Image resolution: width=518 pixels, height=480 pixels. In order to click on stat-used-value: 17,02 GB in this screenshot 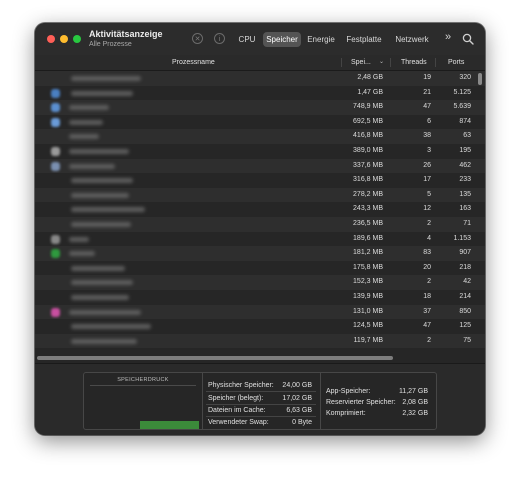, I will do `click(297, 398)`.